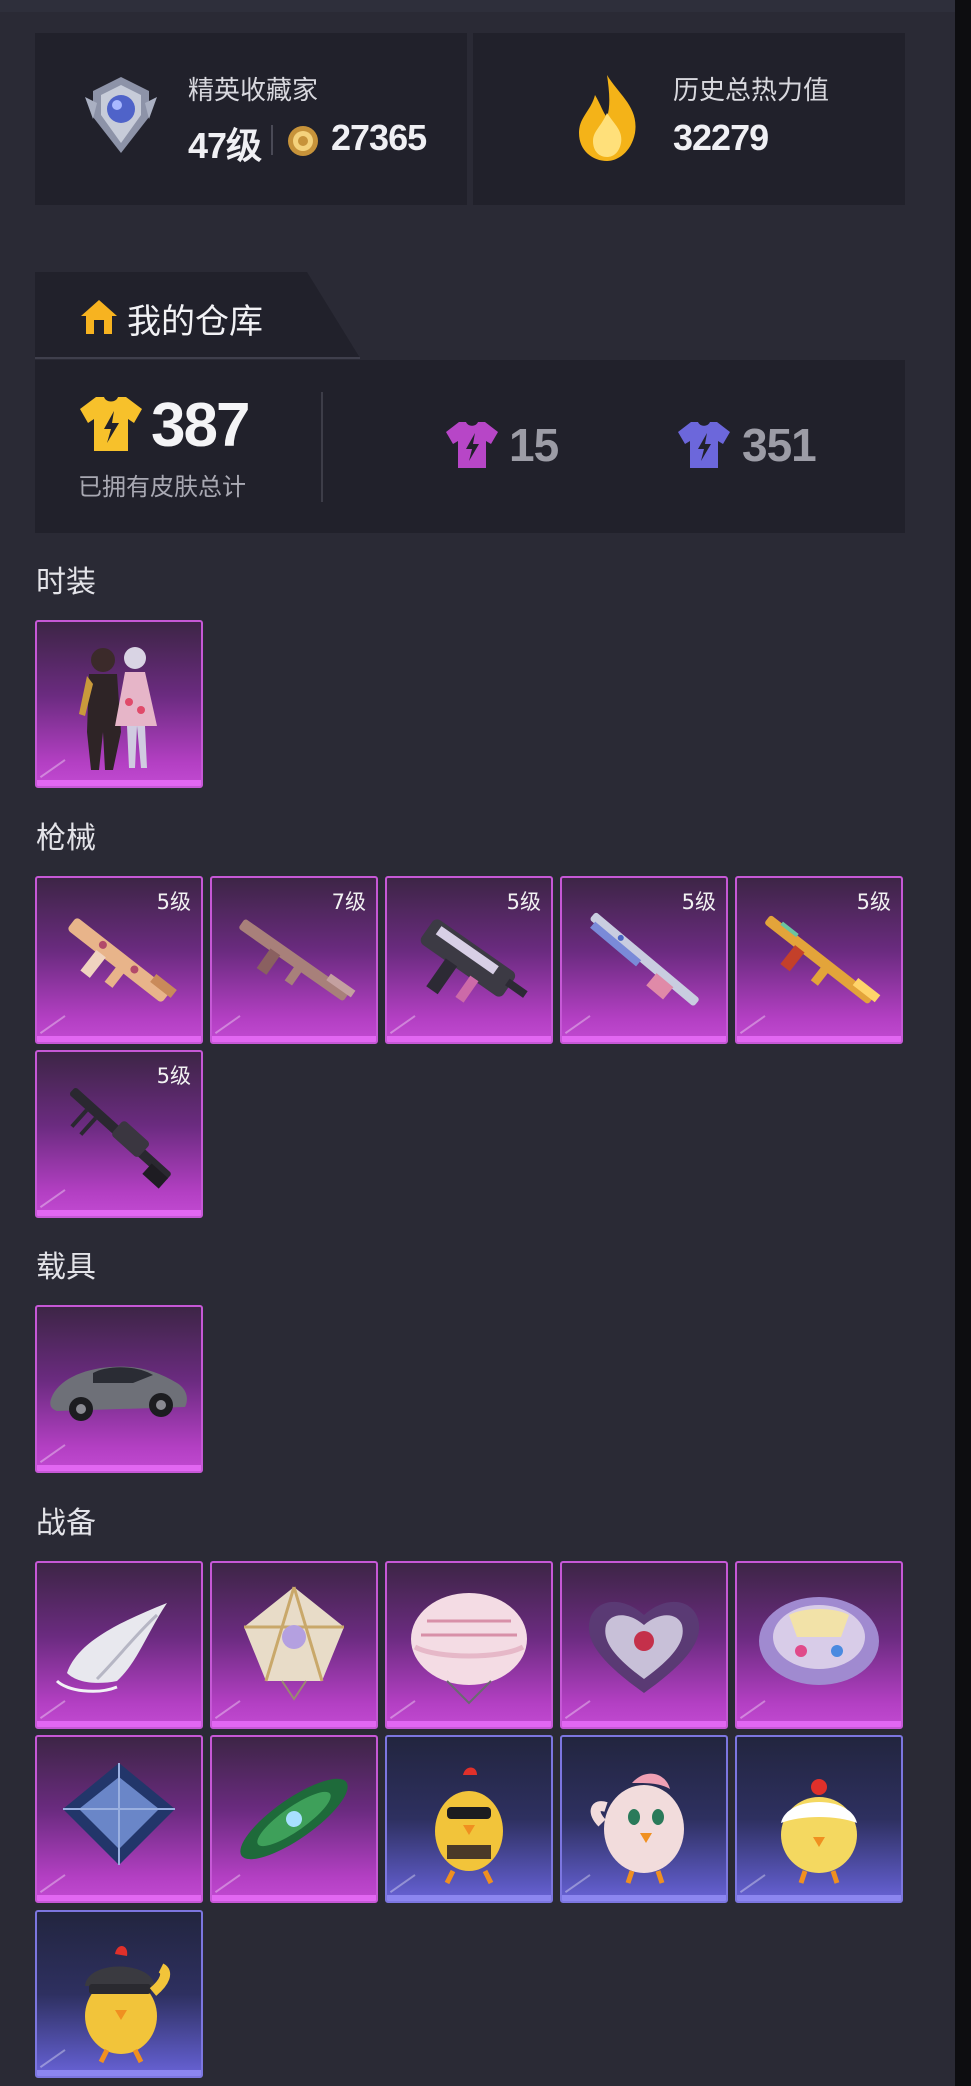 This screenshot has width=971, height=2086. Describe the element at coordinates (819, 960) in the screenshot. I see `item-card-gun-5: 5级` at that location.